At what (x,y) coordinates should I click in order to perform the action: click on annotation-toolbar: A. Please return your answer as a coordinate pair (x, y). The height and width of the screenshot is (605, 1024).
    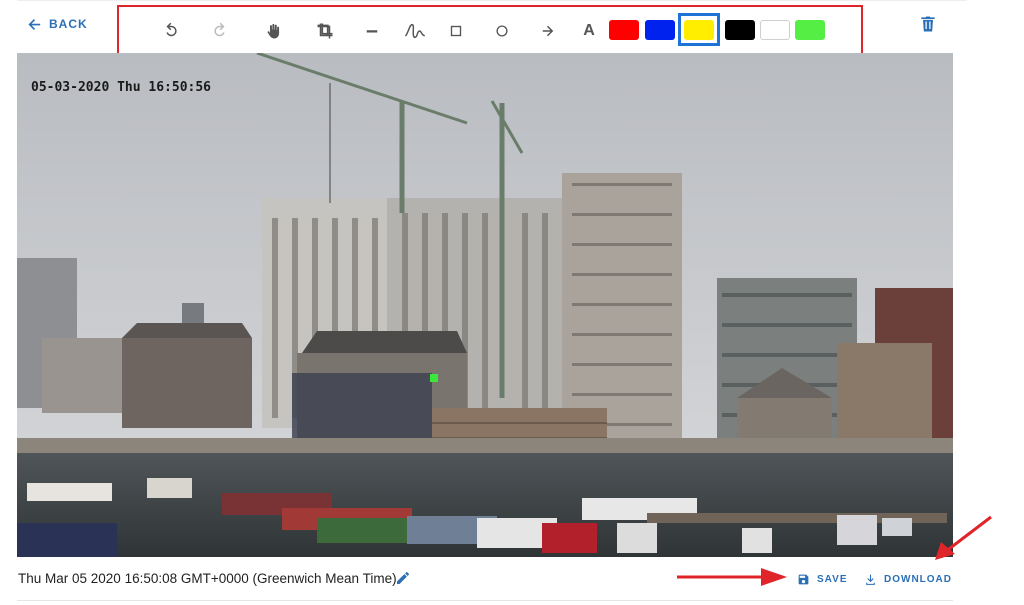
    Looking at the image, I should click on (490, 30).